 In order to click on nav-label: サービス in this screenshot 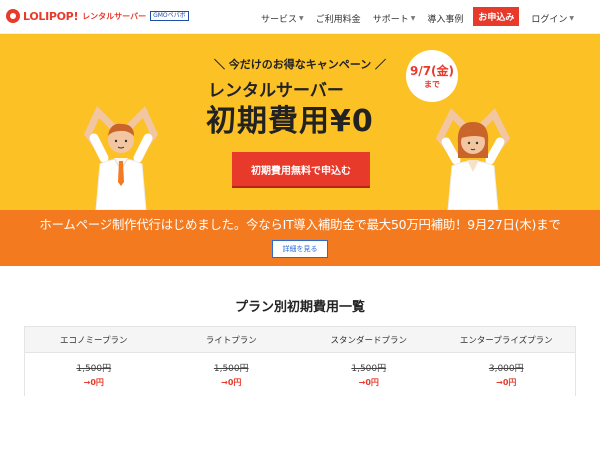, I will do `click(279, 19)`.